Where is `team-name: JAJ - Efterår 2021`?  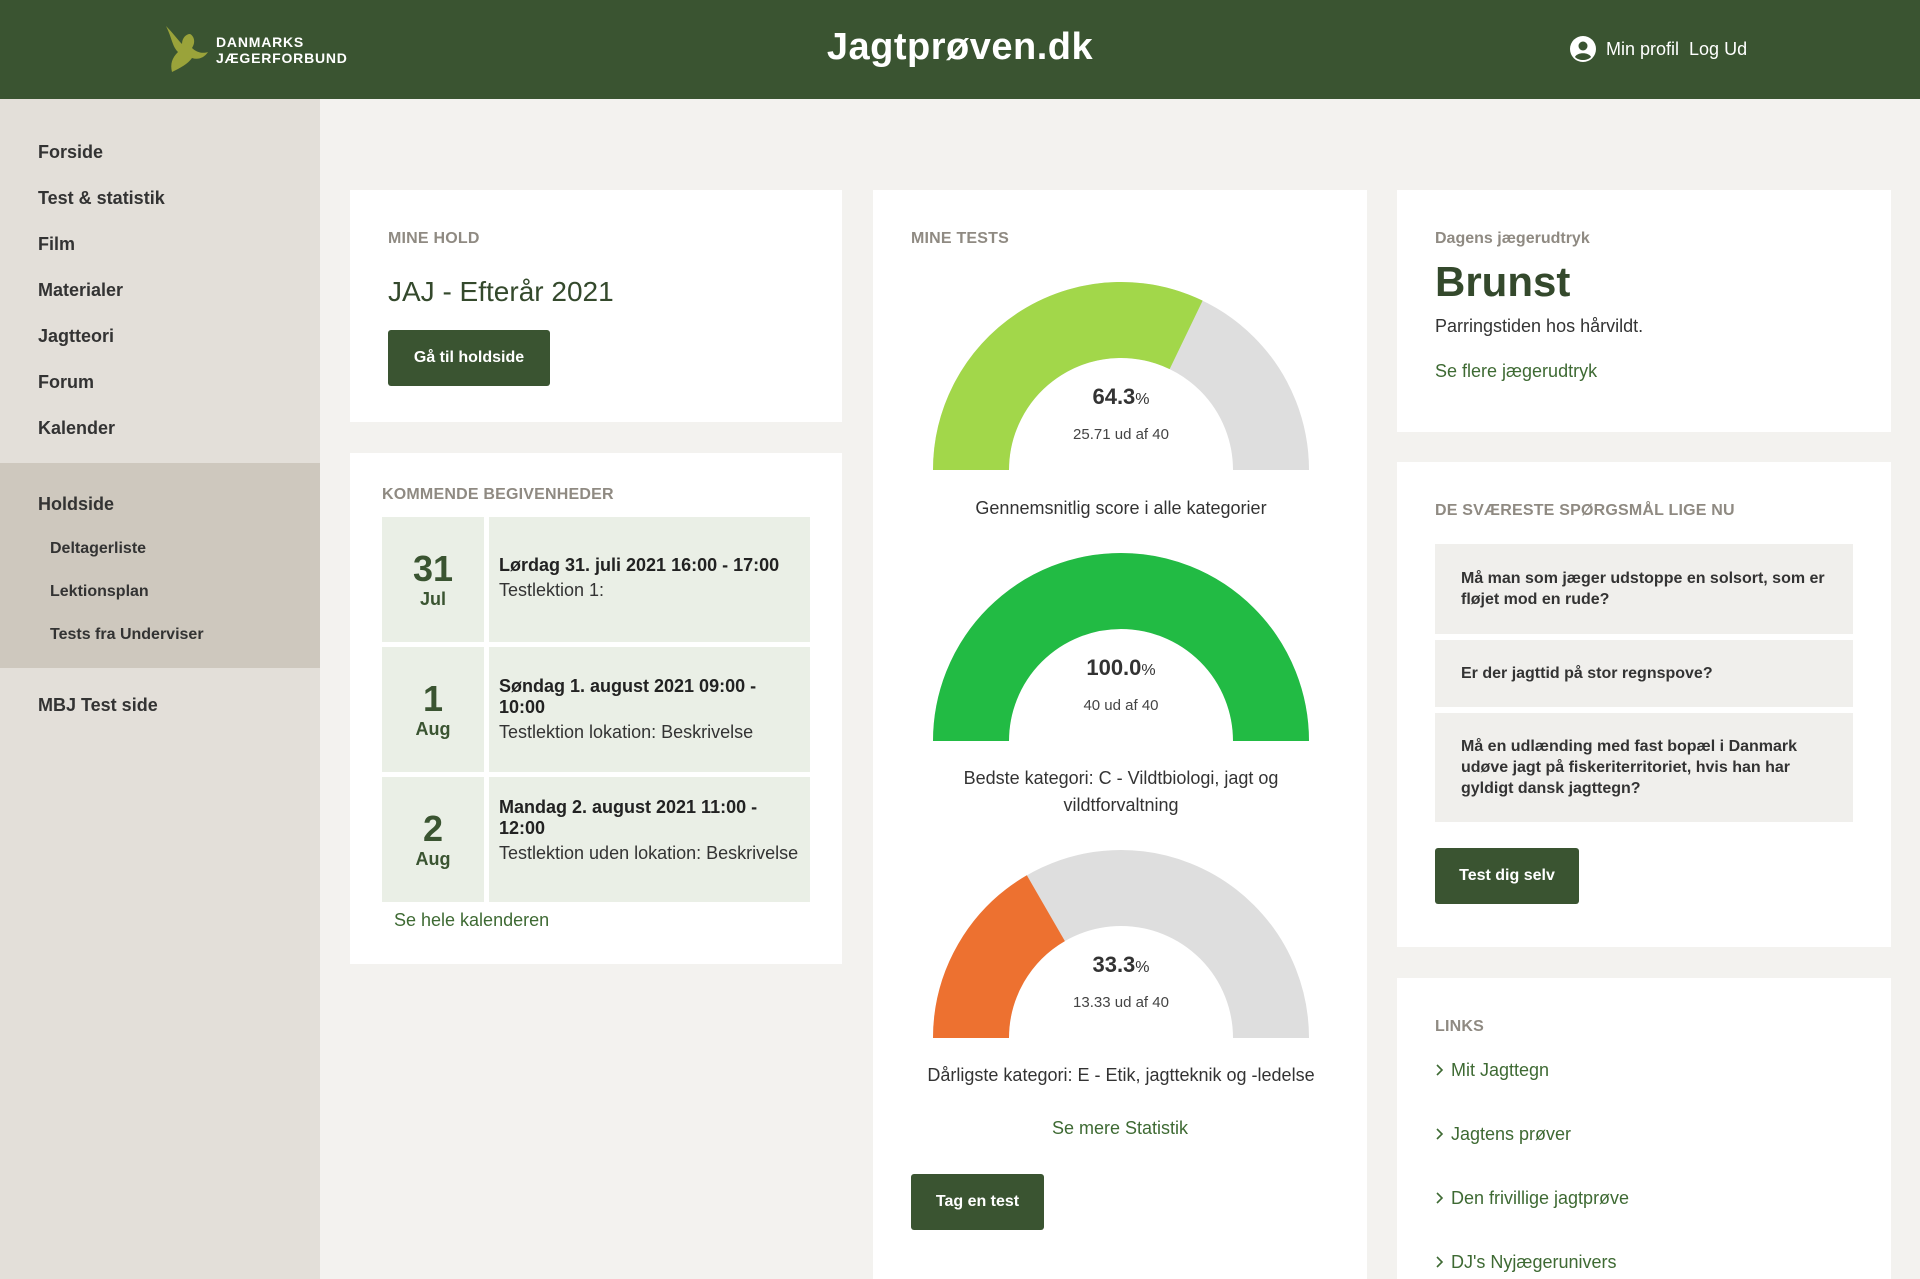 team-name: JAJ - Efterår 2021 is located at coordinates (501, 291).